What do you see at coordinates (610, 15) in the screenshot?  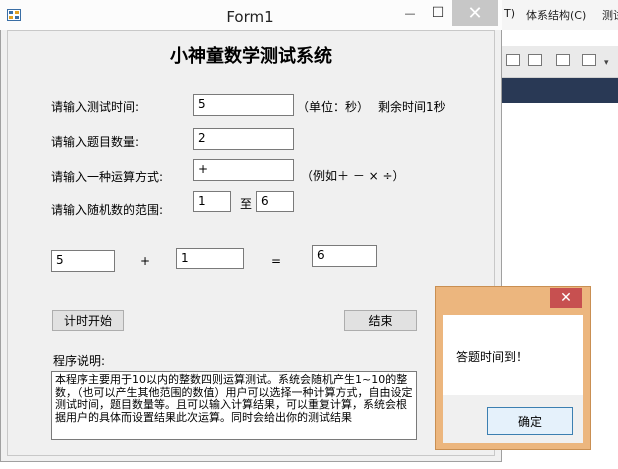 I see `ide-menu-item-test: 测试` at bounding box center [610, 15].